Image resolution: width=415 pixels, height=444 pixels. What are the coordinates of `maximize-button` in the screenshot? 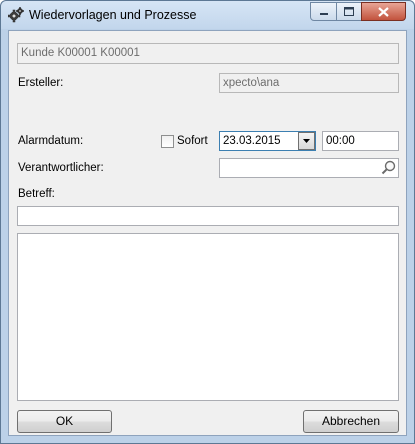 It's located at (349, 11).